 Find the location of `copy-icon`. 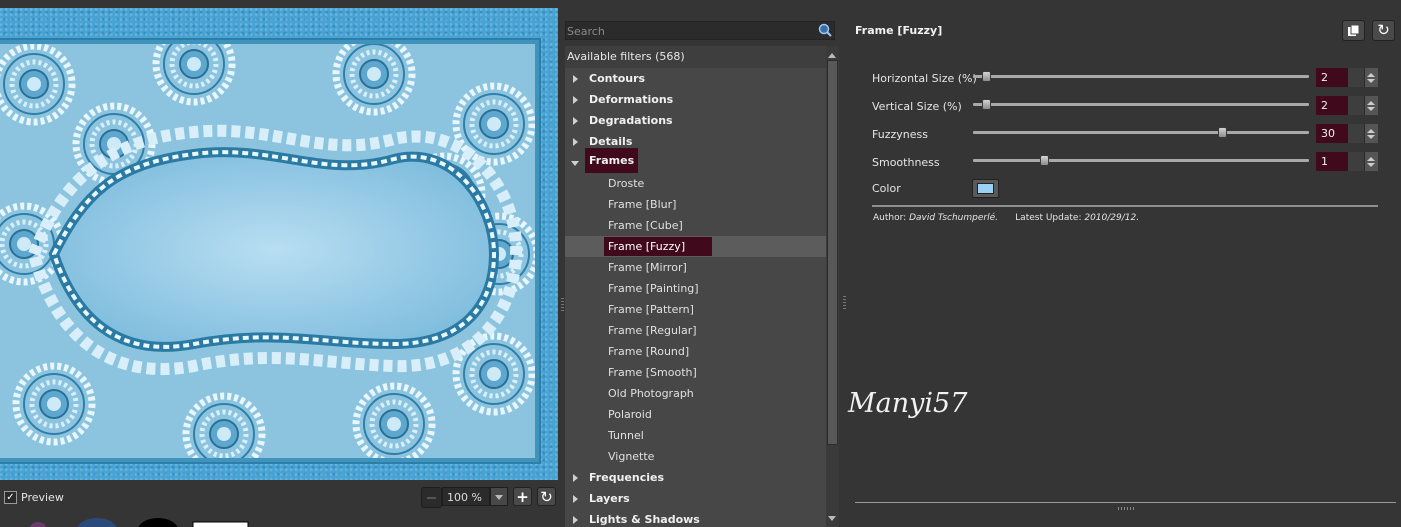

copy-icon is located at coordinates (1354, 30).